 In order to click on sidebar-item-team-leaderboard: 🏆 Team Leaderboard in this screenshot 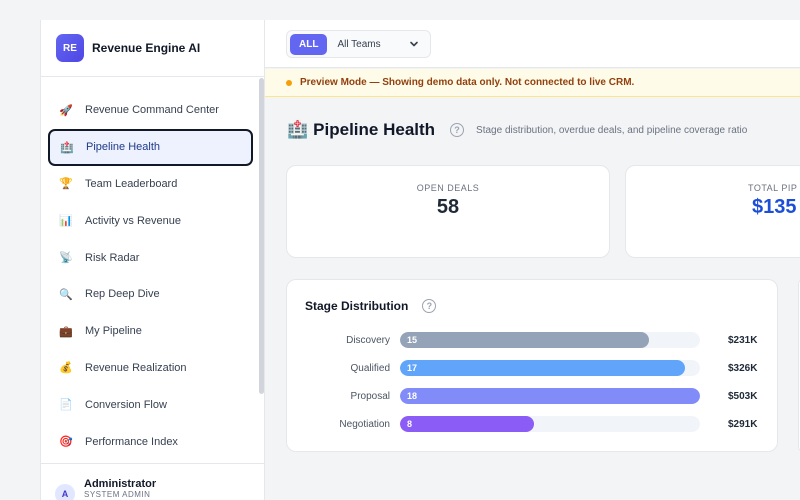, I will do `click(150, 184)`.